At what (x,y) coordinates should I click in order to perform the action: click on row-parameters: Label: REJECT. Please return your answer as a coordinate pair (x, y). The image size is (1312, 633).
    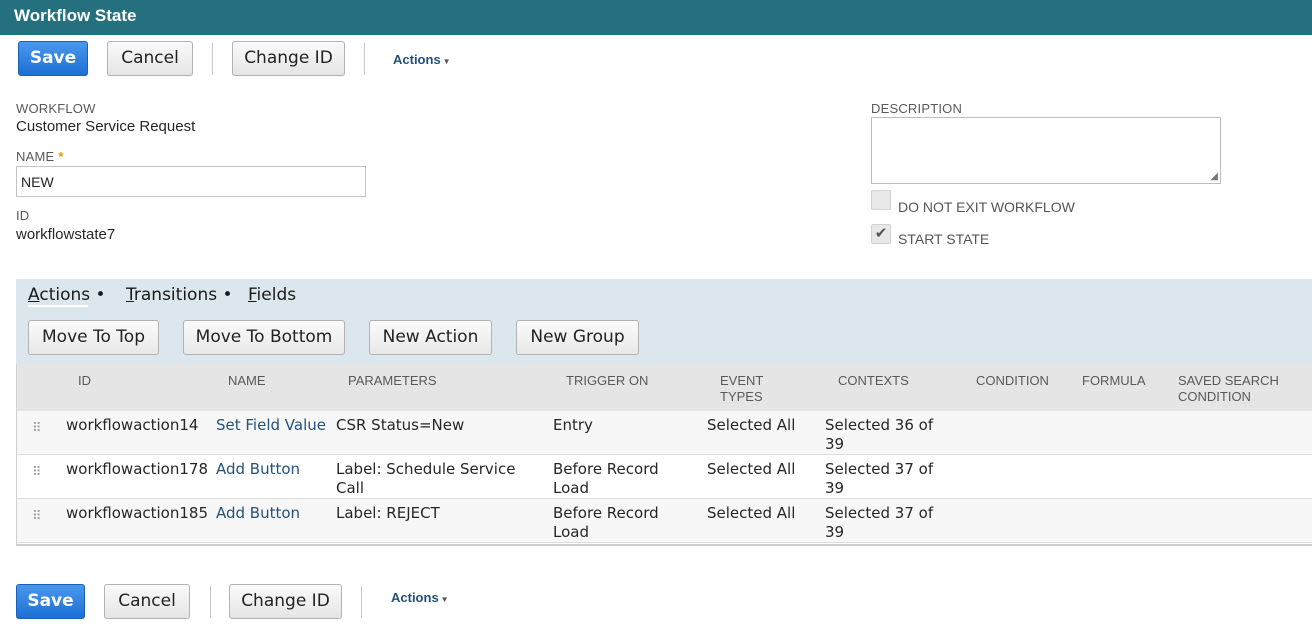
    Looking at the image, I should click on (388, 513).